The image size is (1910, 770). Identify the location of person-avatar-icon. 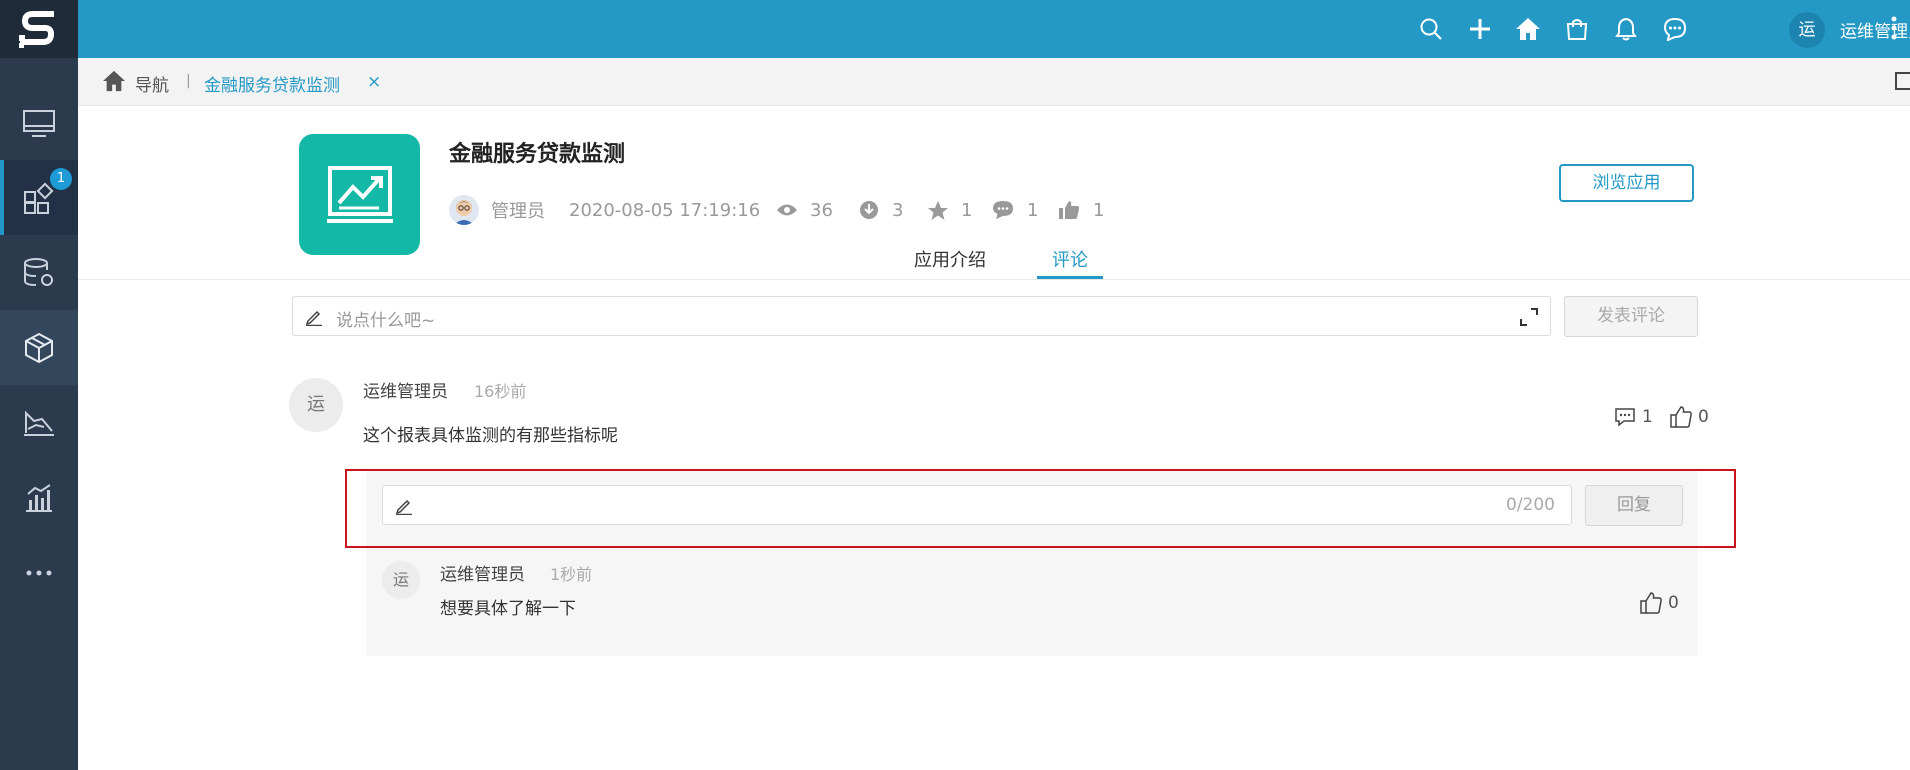
(464, 212).